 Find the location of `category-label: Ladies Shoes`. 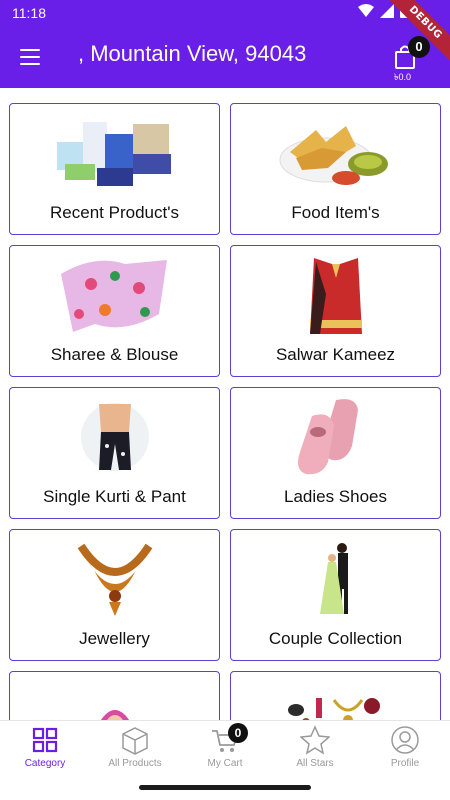

category-label: Ladies Shoes is located at coordinates (335, 496).